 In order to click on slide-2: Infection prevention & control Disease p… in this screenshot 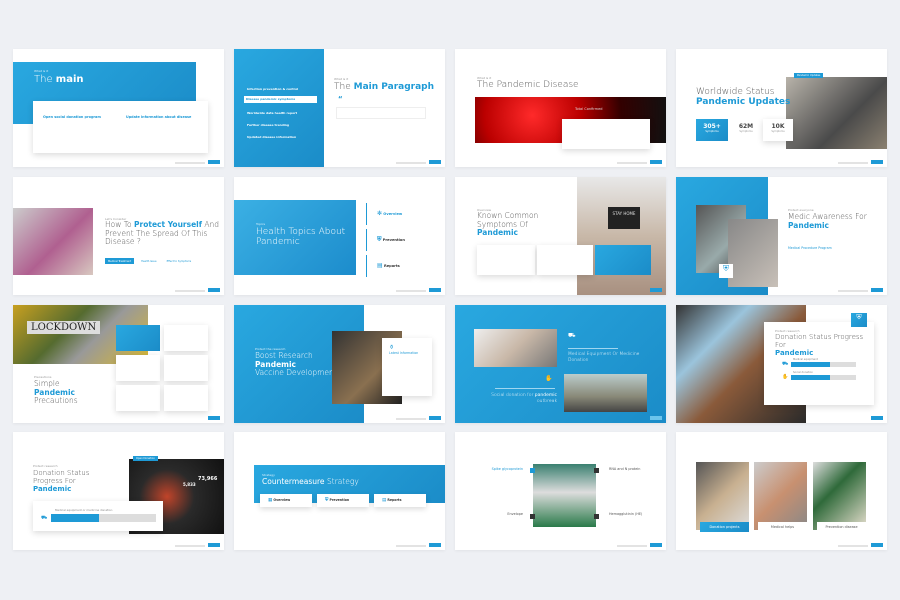, I will do `click(339, 108)`.